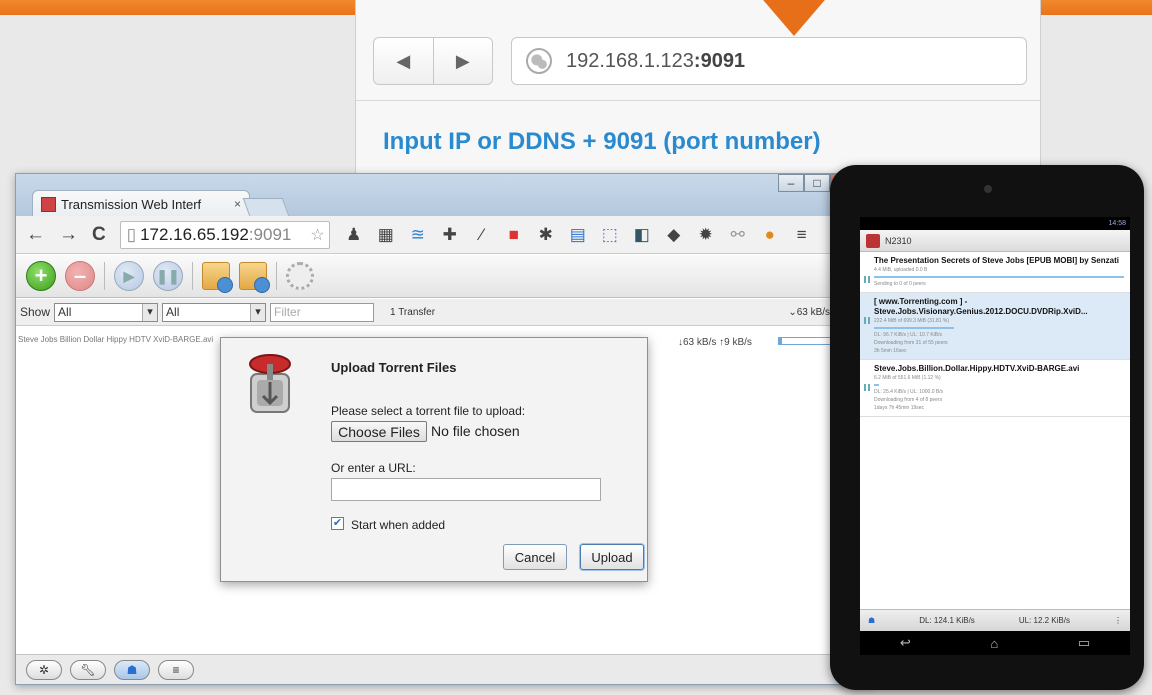 This screenshot has width=1152, height=695. Describe the element at coordinates (1084, 643) in the screenshot. I see `recents-nav-icon: ▭` at that location.